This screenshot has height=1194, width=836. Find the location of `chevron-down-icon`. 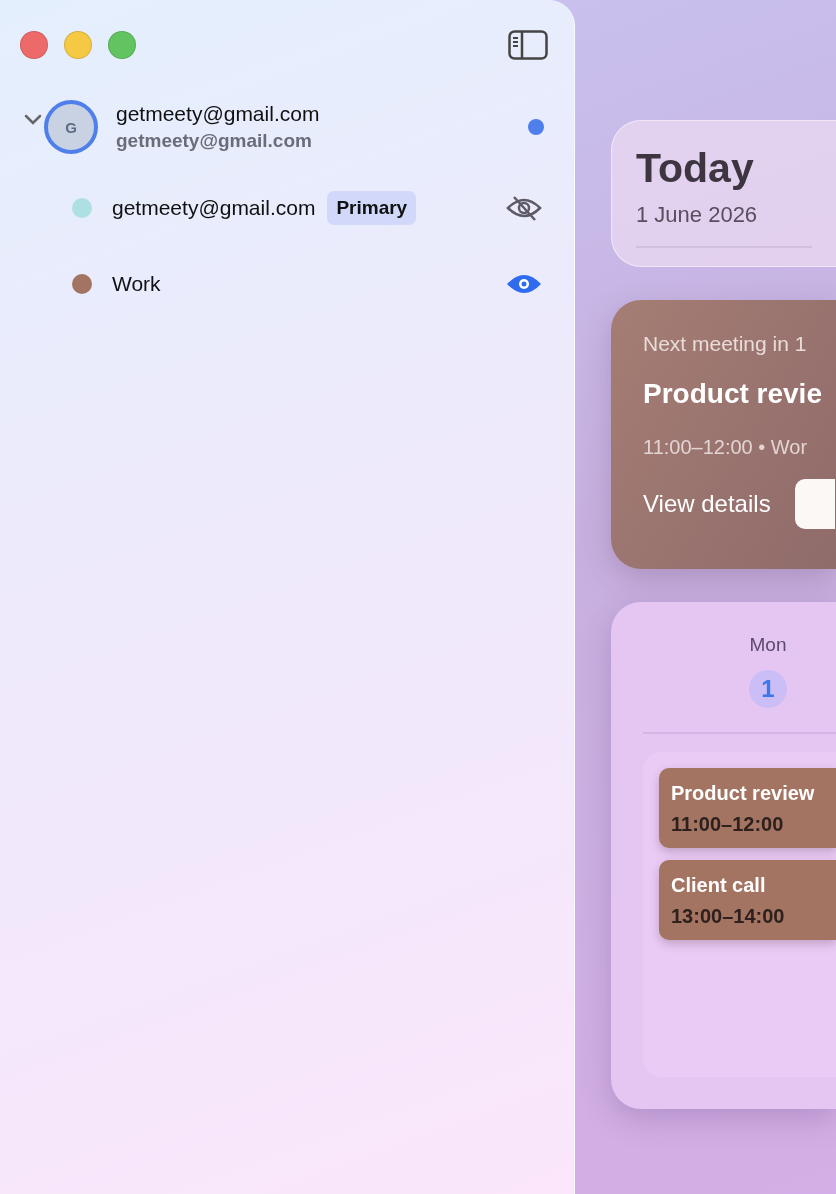

chevron-down-icon is located at coordinates (33, 120).